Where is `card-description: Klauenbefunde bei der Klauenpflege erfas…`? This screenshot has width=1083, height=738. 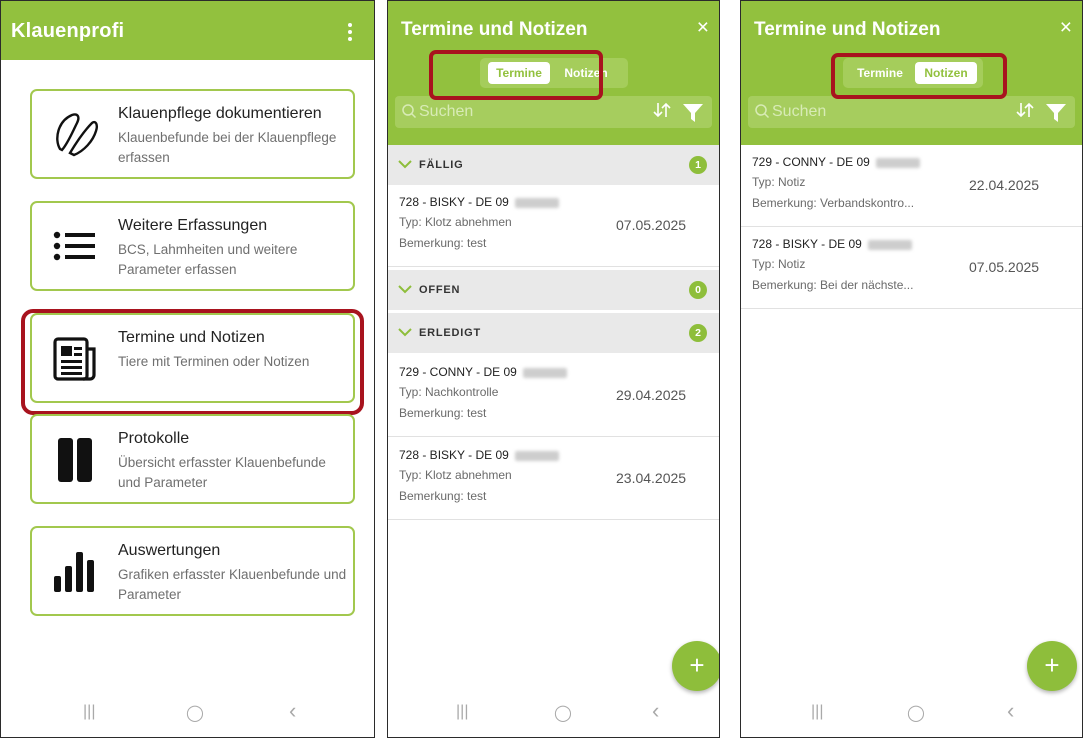 card-description: Klauenbefunde bei der Klauenpflege erfas… is located at coordinates (227, 147).